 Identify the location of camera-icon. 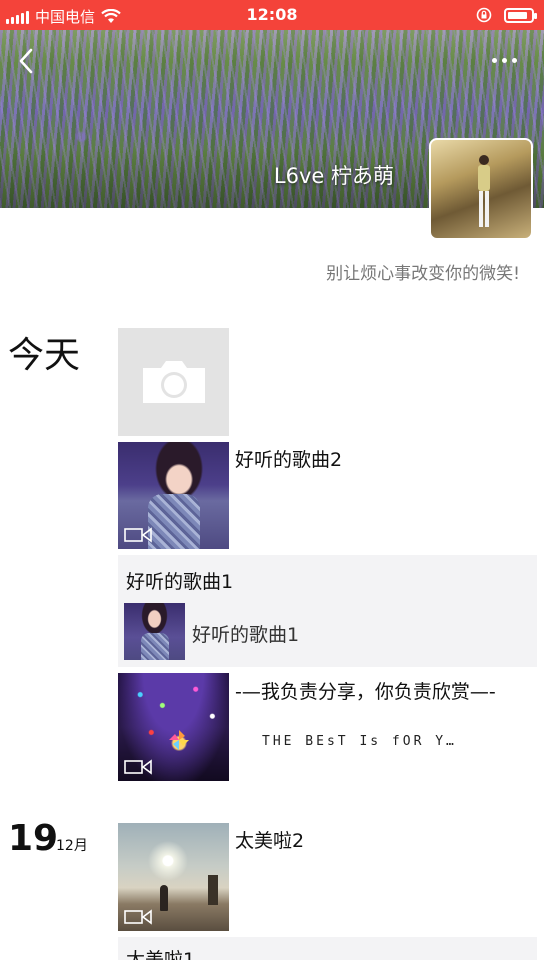
(173, 382).